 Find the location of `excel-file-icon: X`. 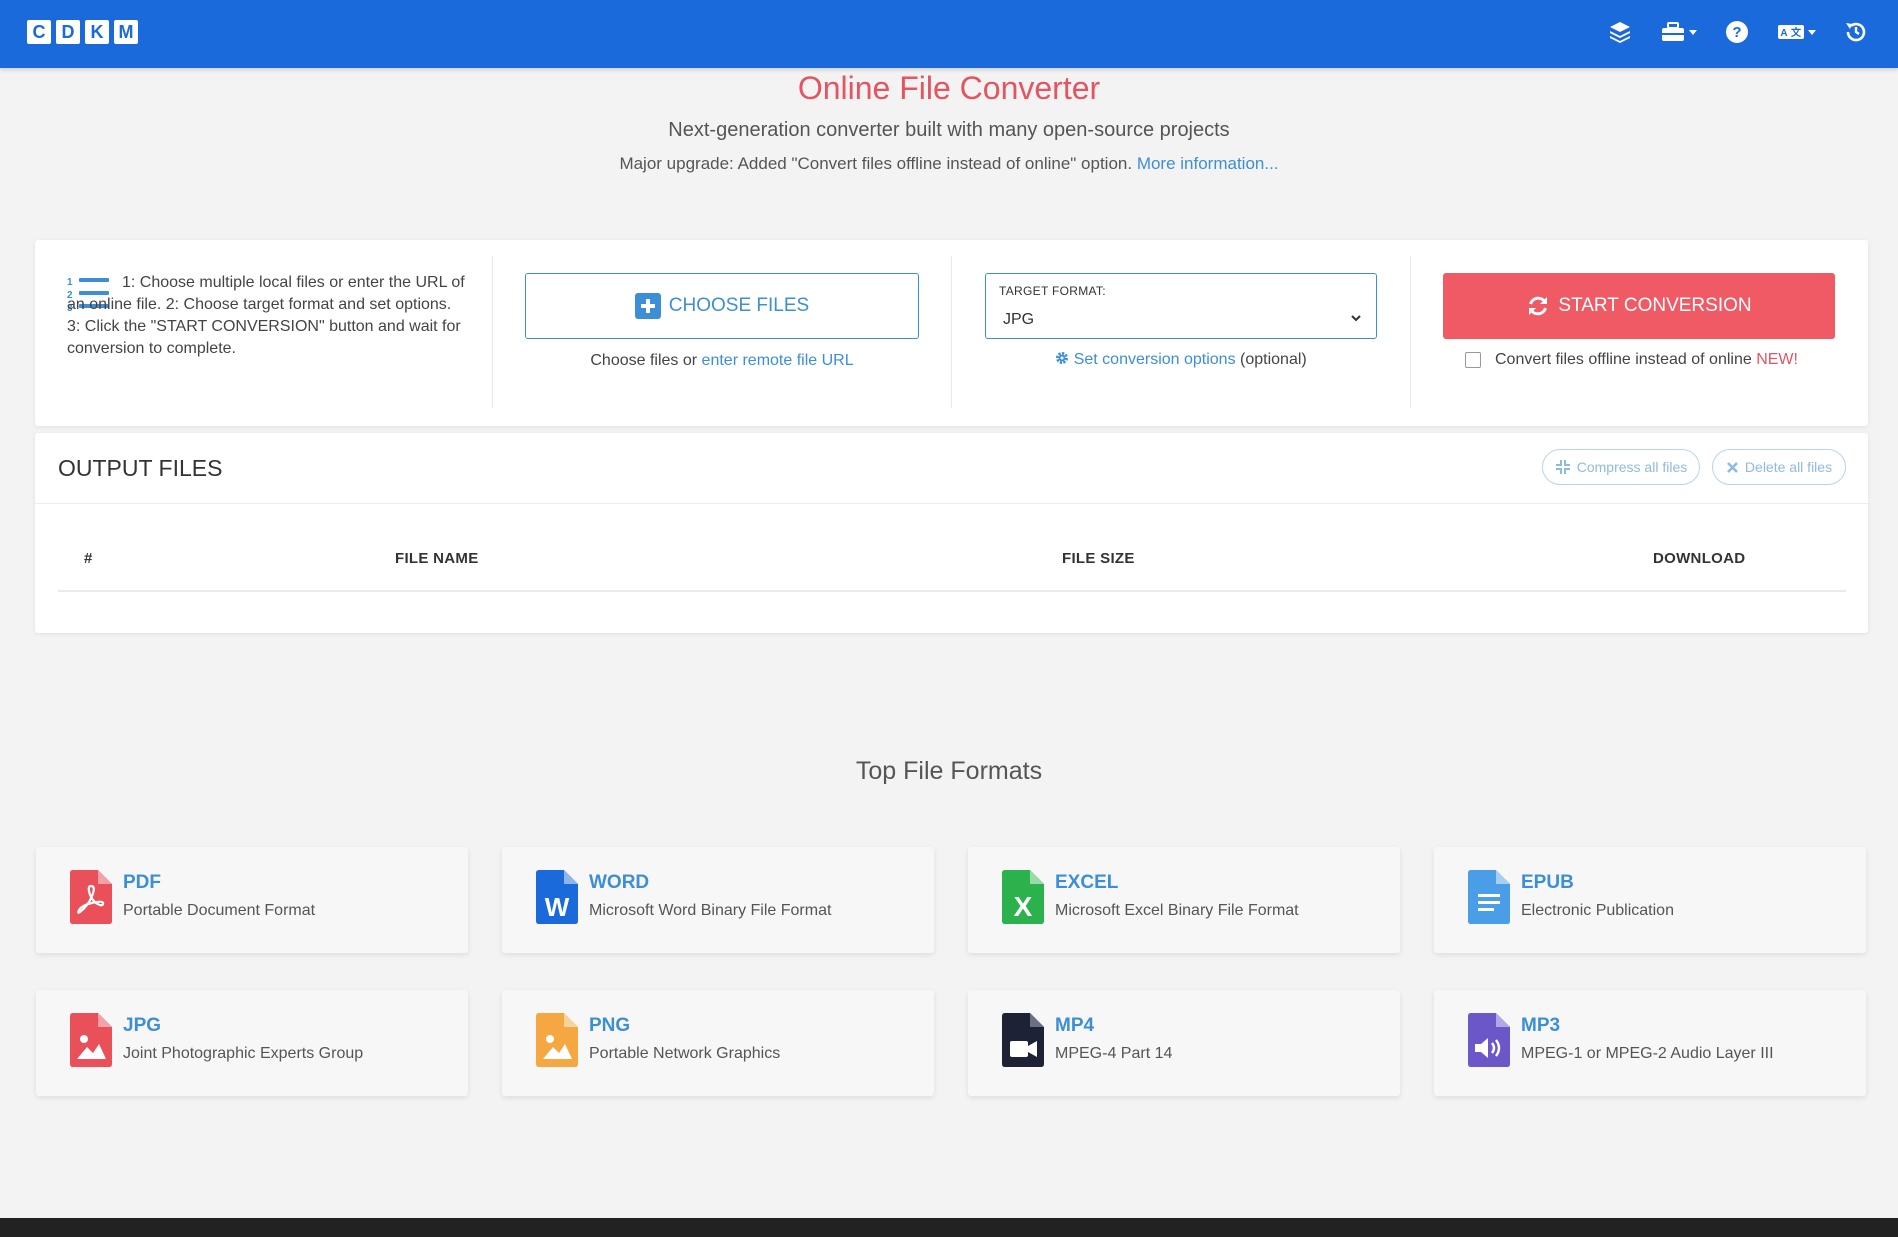

excel-file-icon: X is located at coordinates (1023, 897).